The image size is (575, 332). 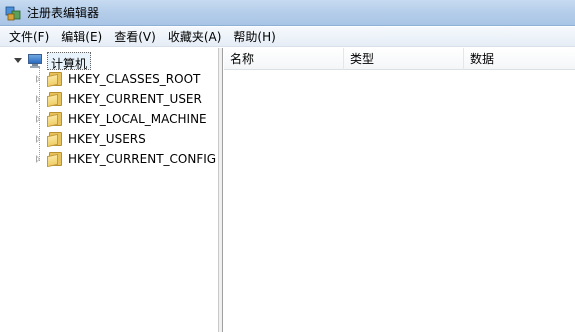 I want to click on tree-node-hkcu: HKEY_CURRENT_USER, so click(x=117, y=99).